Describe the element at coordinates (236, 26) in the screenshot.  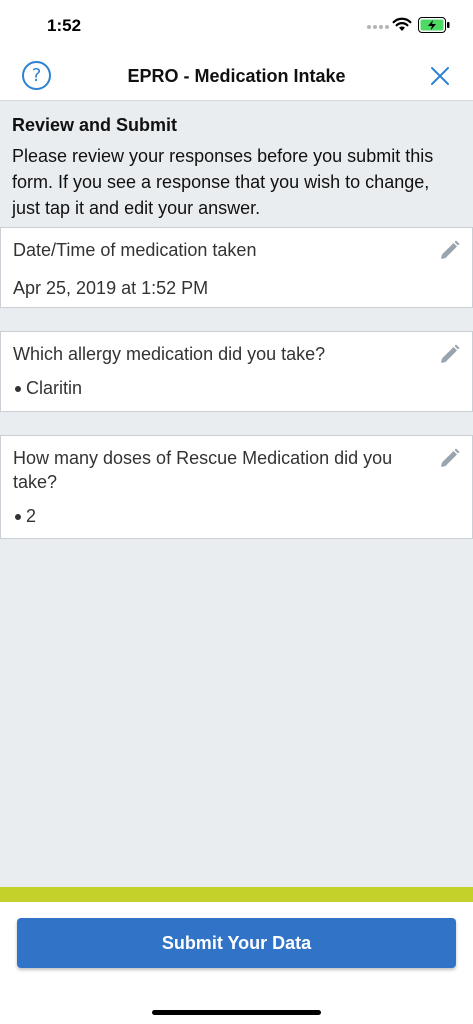
I see `status-bar: 1:52` at that location.